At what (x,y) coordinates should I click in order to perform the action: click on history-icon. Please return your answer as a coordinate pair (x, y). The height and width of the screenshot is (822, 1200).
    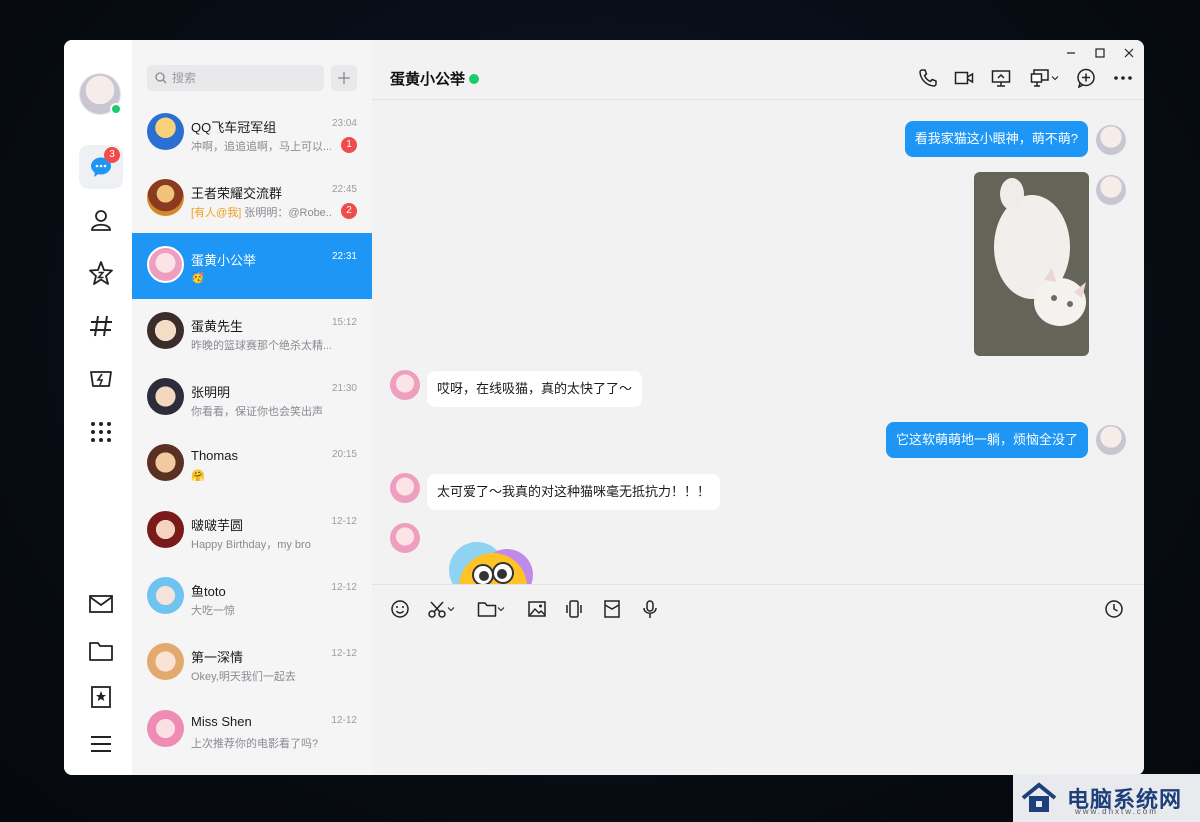
    Looking at the image, I should click on (1114, 609).